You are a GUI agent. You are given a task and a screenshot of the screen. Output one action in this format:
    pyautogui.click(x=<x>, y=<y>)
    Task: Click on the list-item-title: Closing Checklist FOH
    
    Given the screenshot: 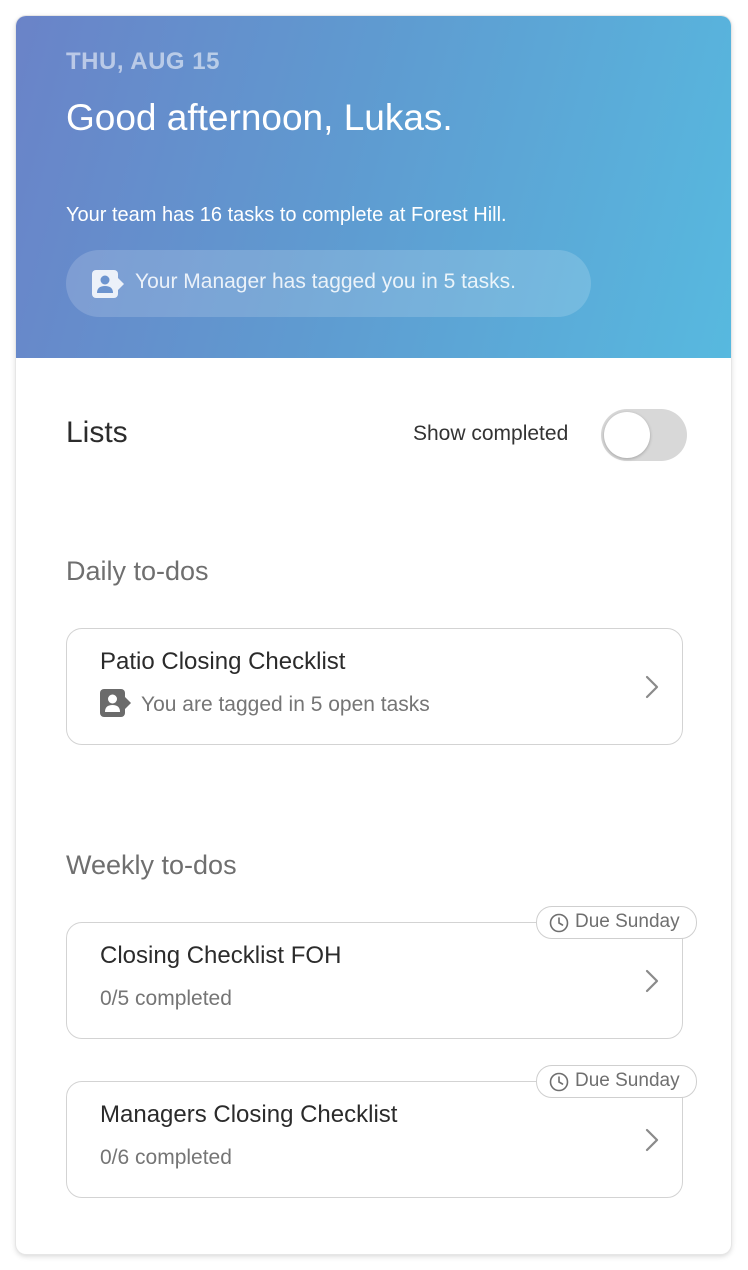 What is the action you would take?
    pyautogui.click(x=221, y=955)
    